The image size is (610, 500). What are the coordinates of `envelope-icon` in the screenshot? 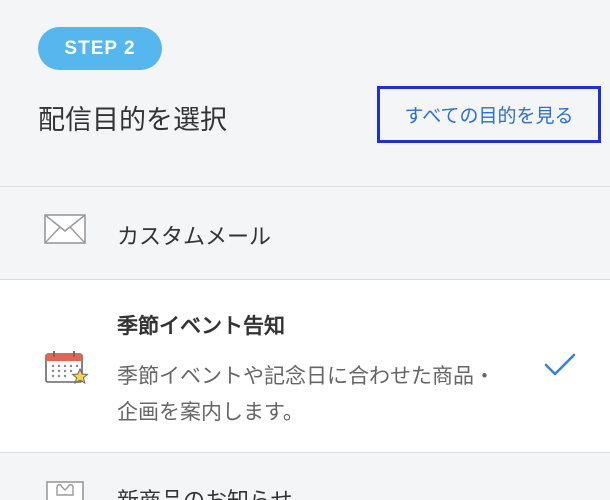 It's located at (65, 231).